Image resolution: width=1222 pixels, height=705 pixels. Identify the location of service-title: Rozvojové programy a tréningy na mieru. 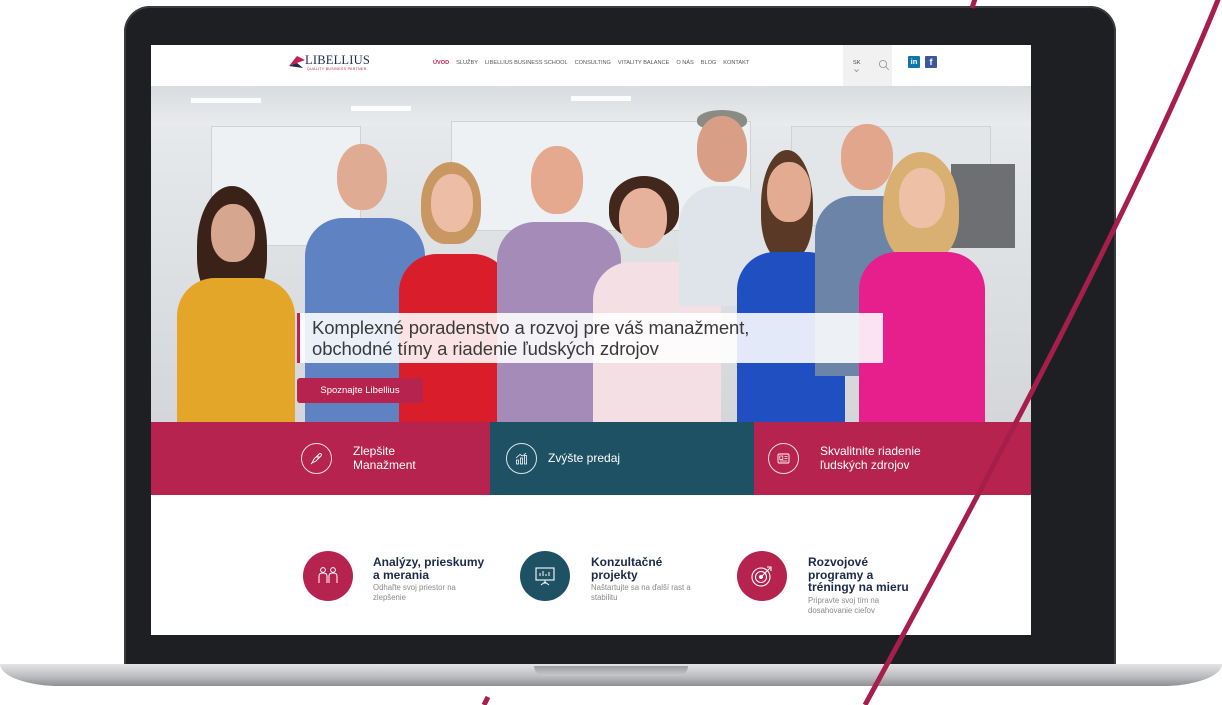
(858, 575).